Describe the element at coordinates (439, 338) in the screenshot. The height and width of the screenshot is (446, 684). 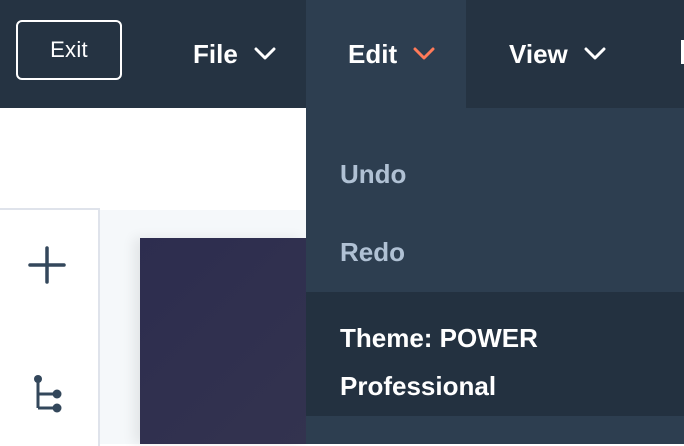
I see `menu-item-theme-label-line1: Theme: POWER` at that location.